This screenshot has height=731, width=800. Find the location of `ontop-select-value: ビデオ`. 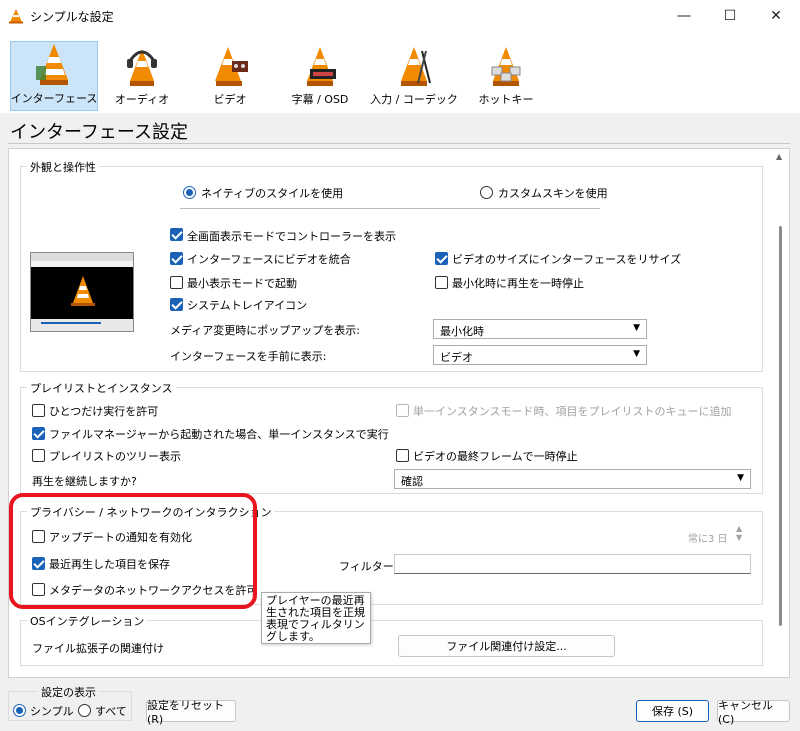

ontop-select-value: ビデオ is located at coordinates (456, 357).